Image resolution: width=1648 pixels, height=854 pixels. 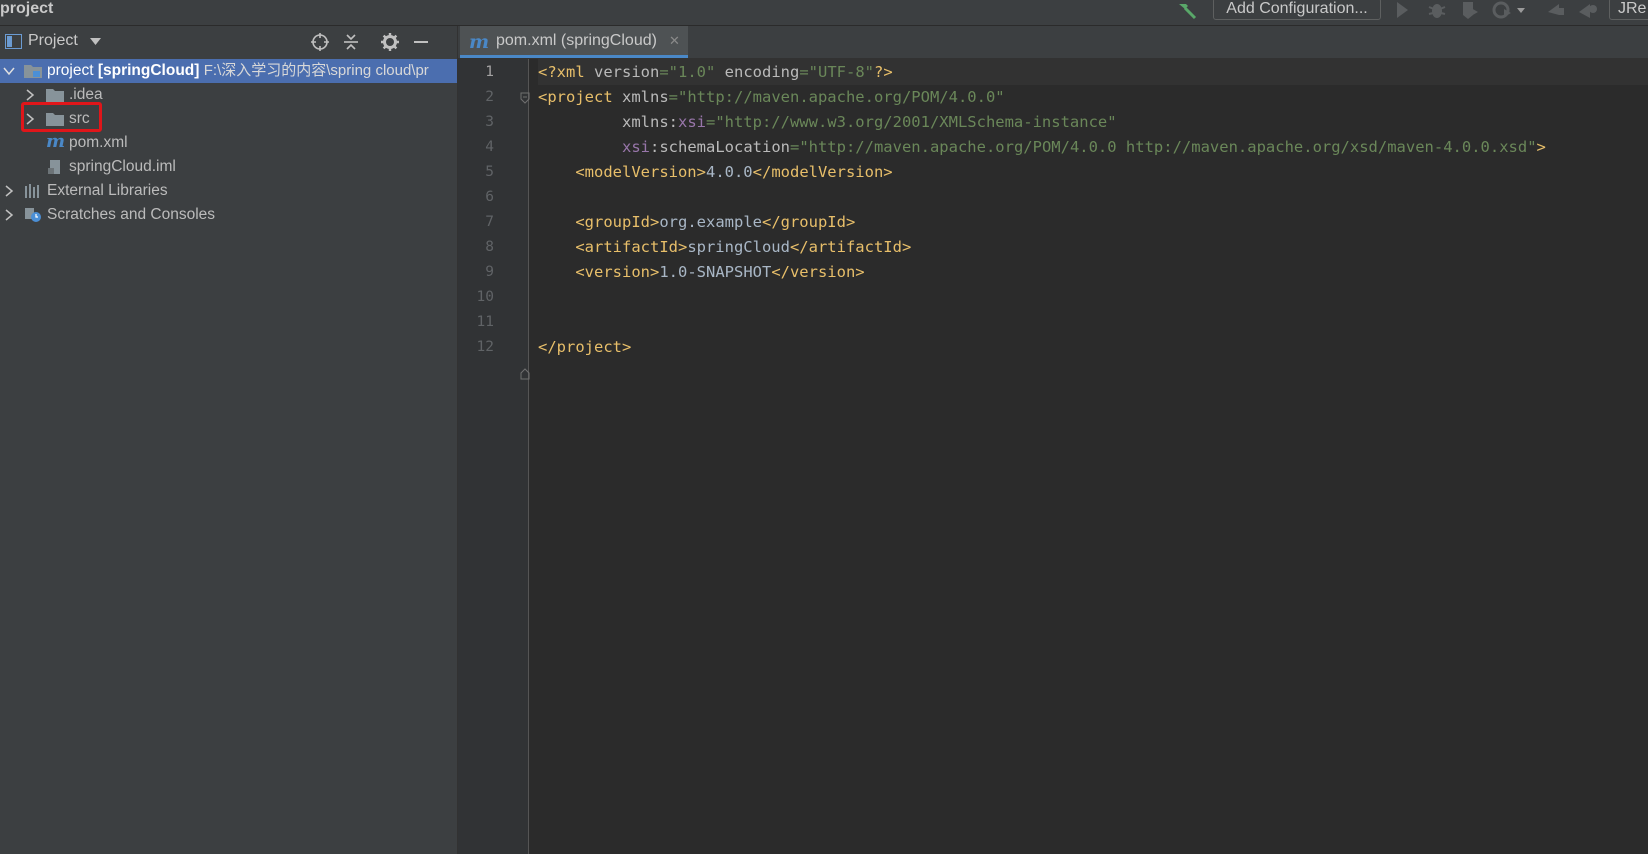 What do you see at coordinates (1628, 10) in the screenshot?
I see `jre-selector: JRe` at bounding box center [1628, 10].